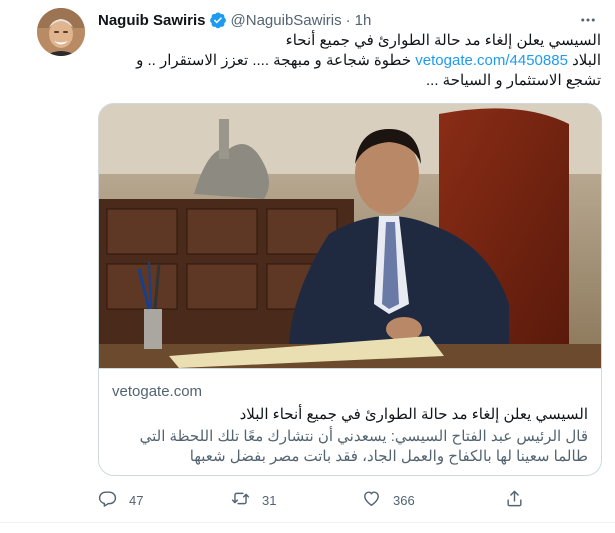 The width and height of the screenshot is (615, 533). I want to click on share-icon, so click(514, 500).